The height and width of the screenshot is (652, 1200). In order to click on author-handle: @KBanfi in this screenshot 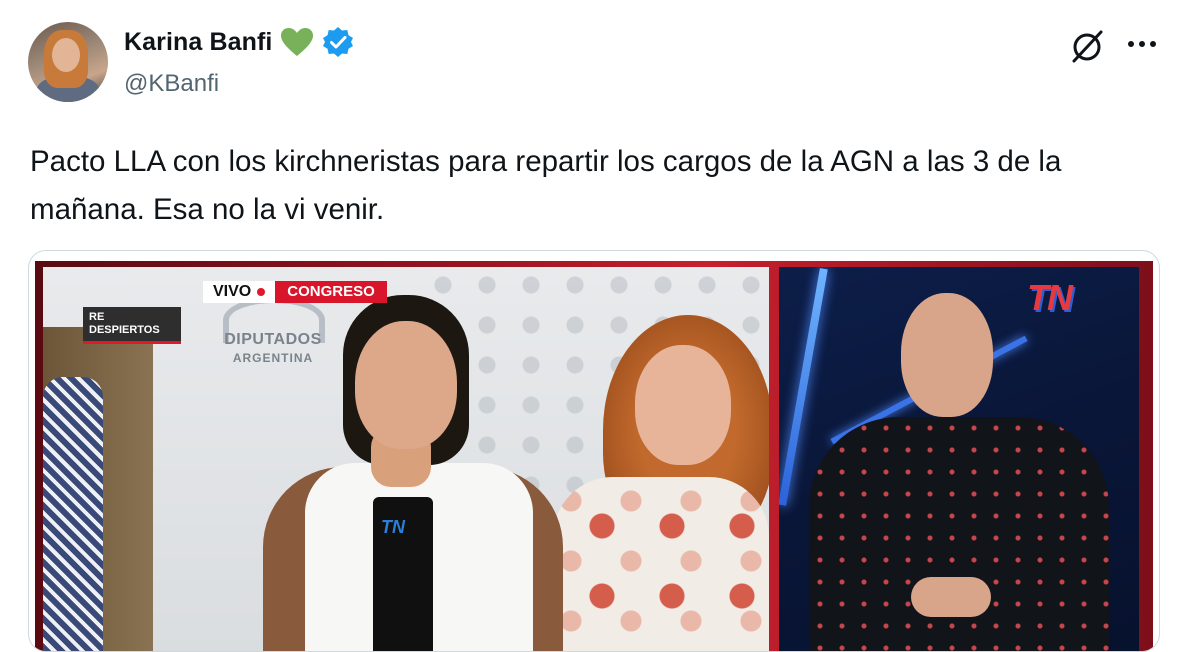, I will do `click(171, 84)`.